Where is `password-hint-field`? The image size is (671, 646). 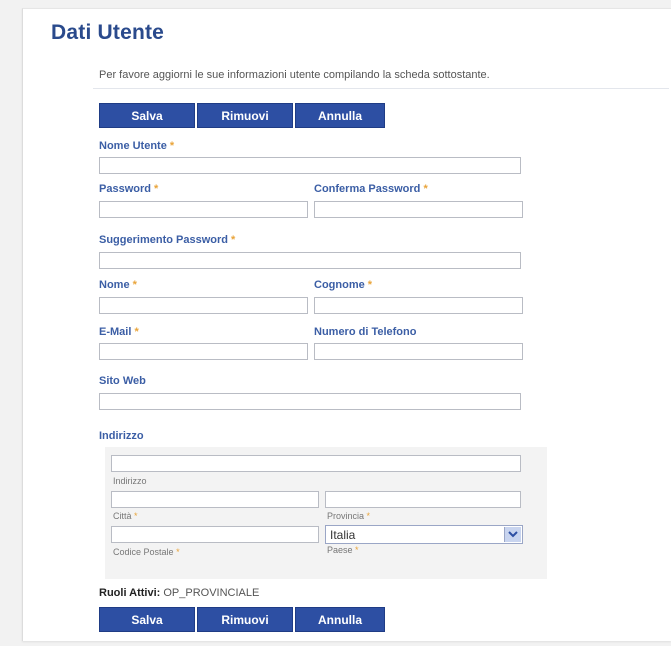 password-hint-field is located at coordinates (310, 260).